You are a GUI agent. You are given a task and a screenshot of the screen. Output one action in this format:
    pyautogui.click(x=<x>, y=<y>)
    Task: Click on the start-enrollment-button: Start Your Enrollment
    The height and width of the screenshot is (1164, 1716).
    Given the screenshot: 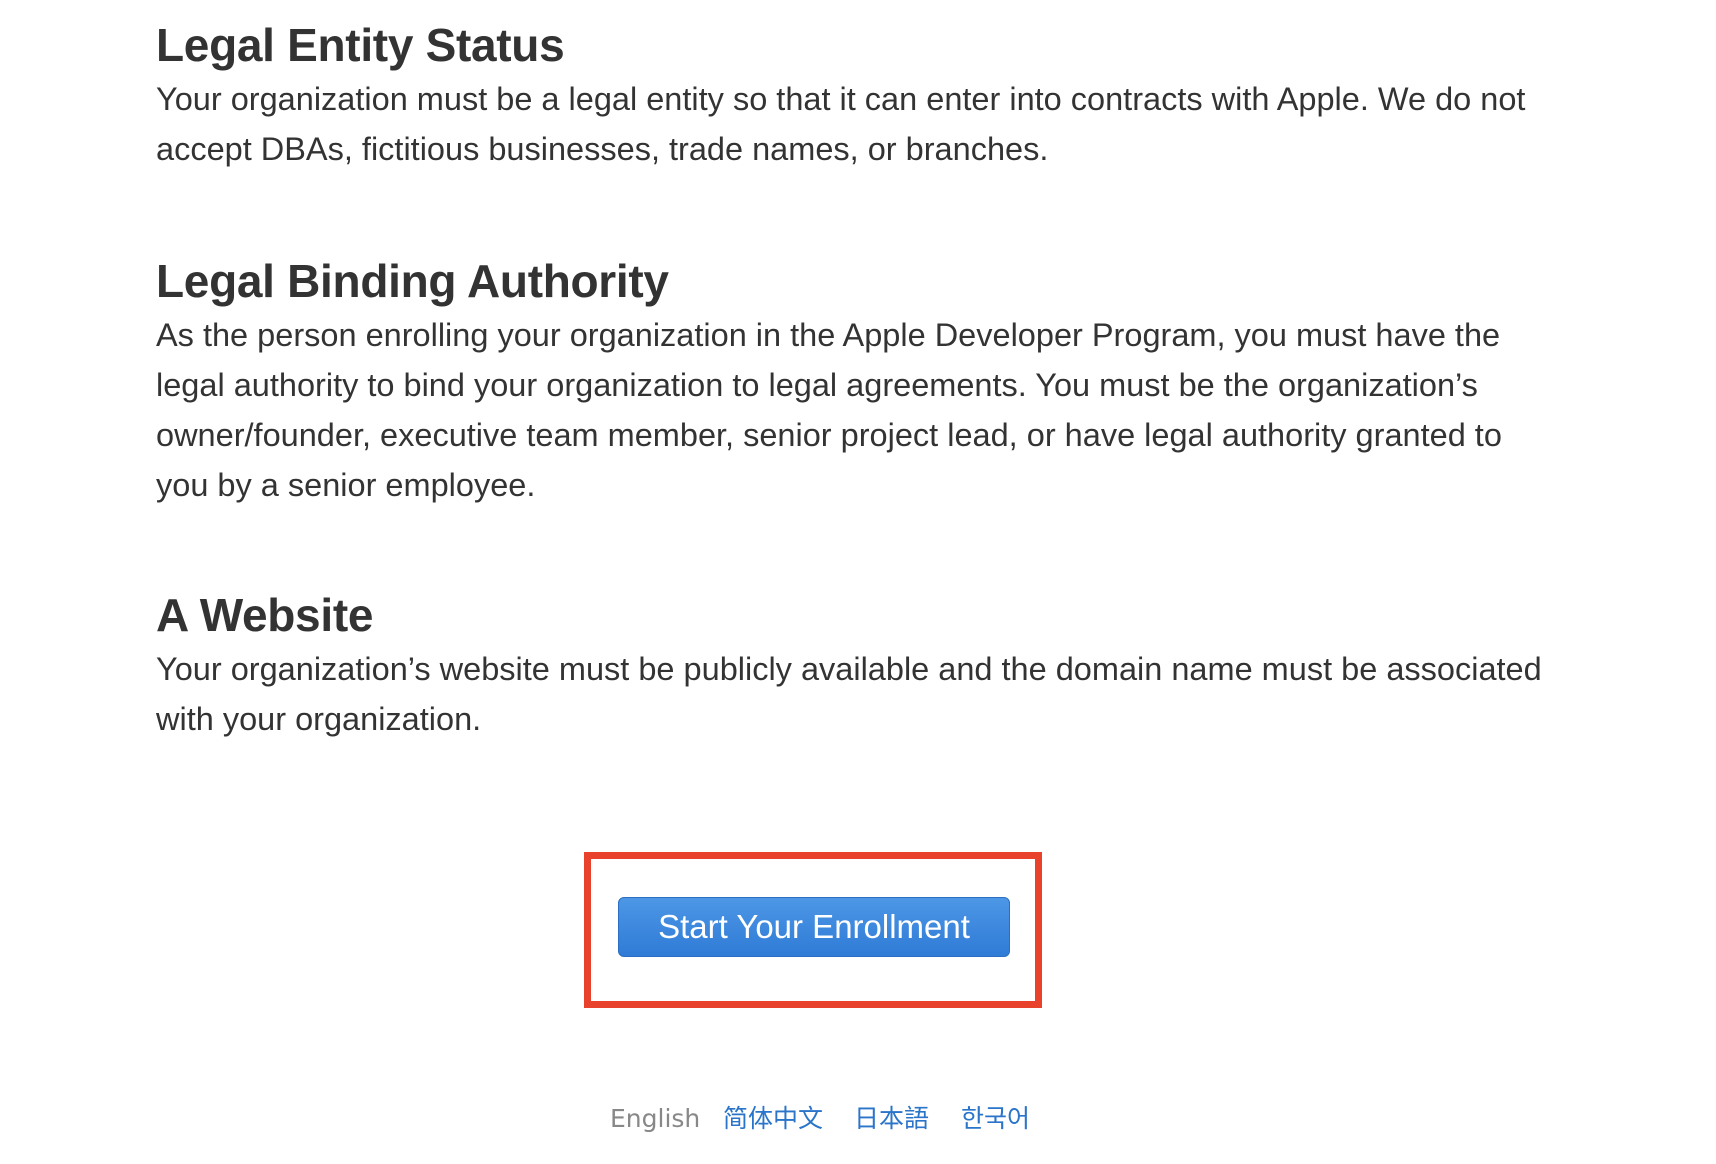 What is the action you would take?
    pyautogui.click(x=814, y=927)
    